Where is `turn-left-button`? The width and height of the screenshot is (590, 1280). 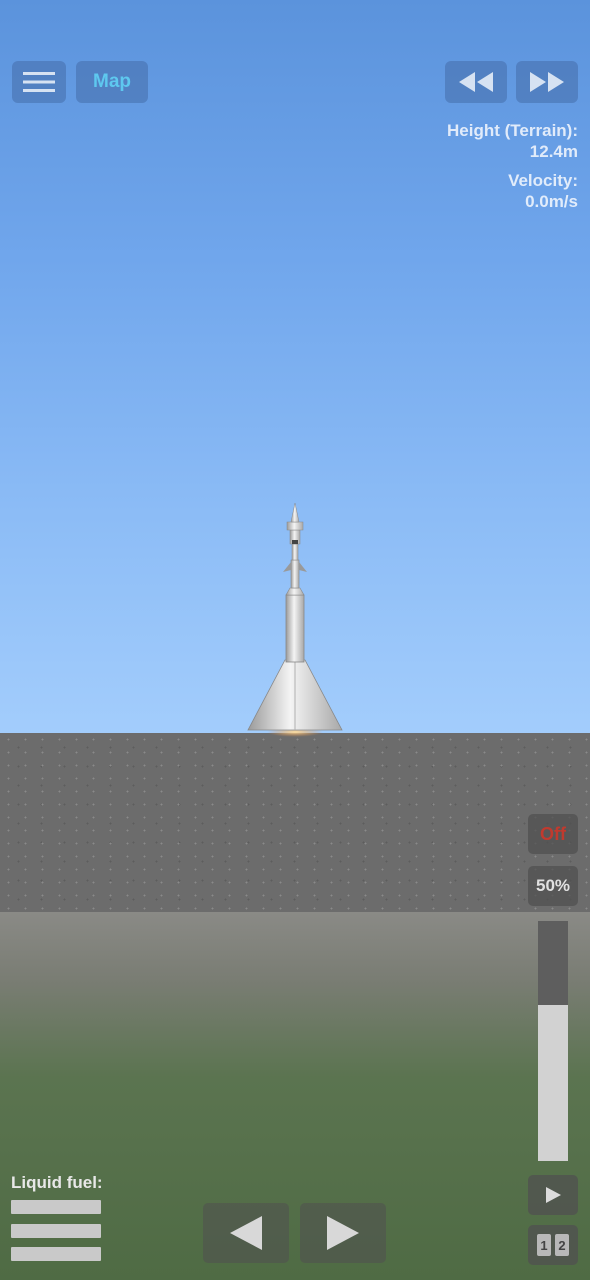 turn-left-button is located at coordinates (246, 1233).